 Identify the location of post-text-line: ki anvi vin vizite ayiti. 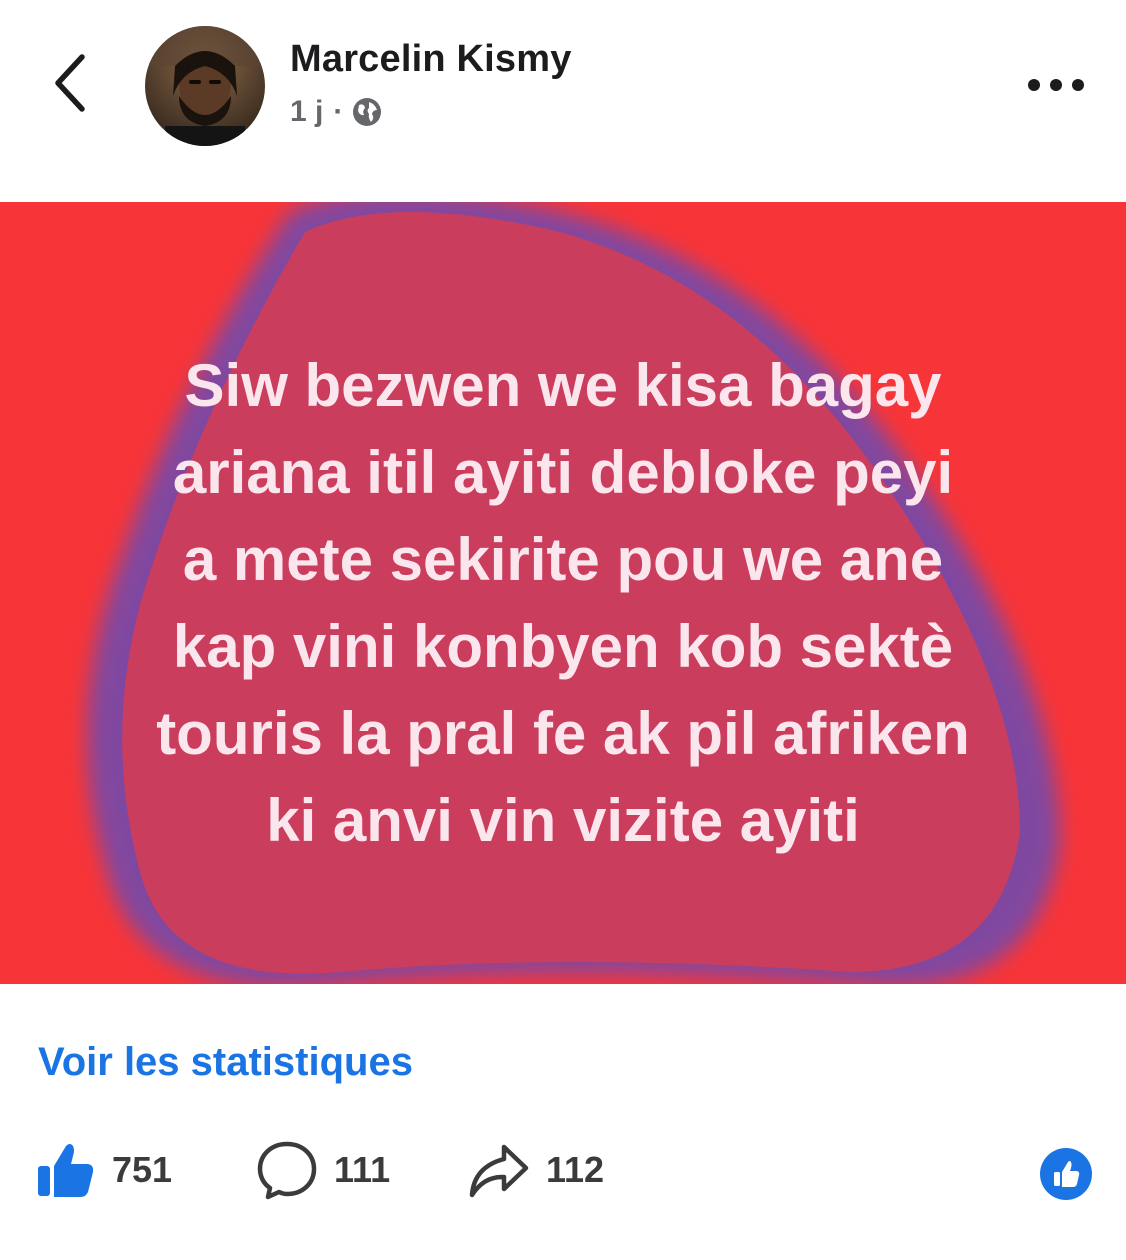
(563, 820).